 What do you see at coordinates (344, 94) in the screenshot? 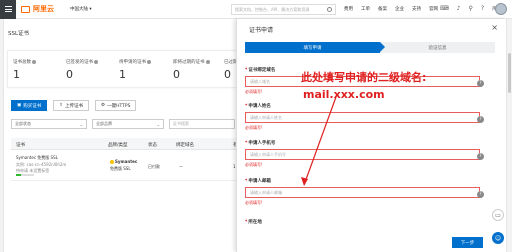
I see `annotation-line-2: mail.xxx.com` at bounding box center [344, 94].